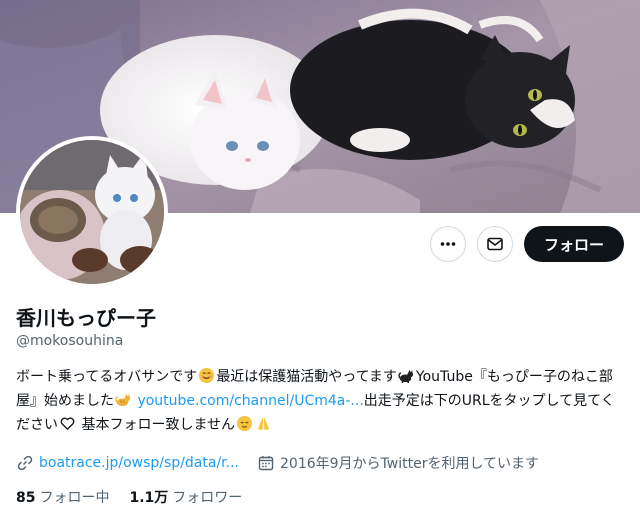  I want to click on followers-link: 1.1万 フォロワー, so click(185, 497).